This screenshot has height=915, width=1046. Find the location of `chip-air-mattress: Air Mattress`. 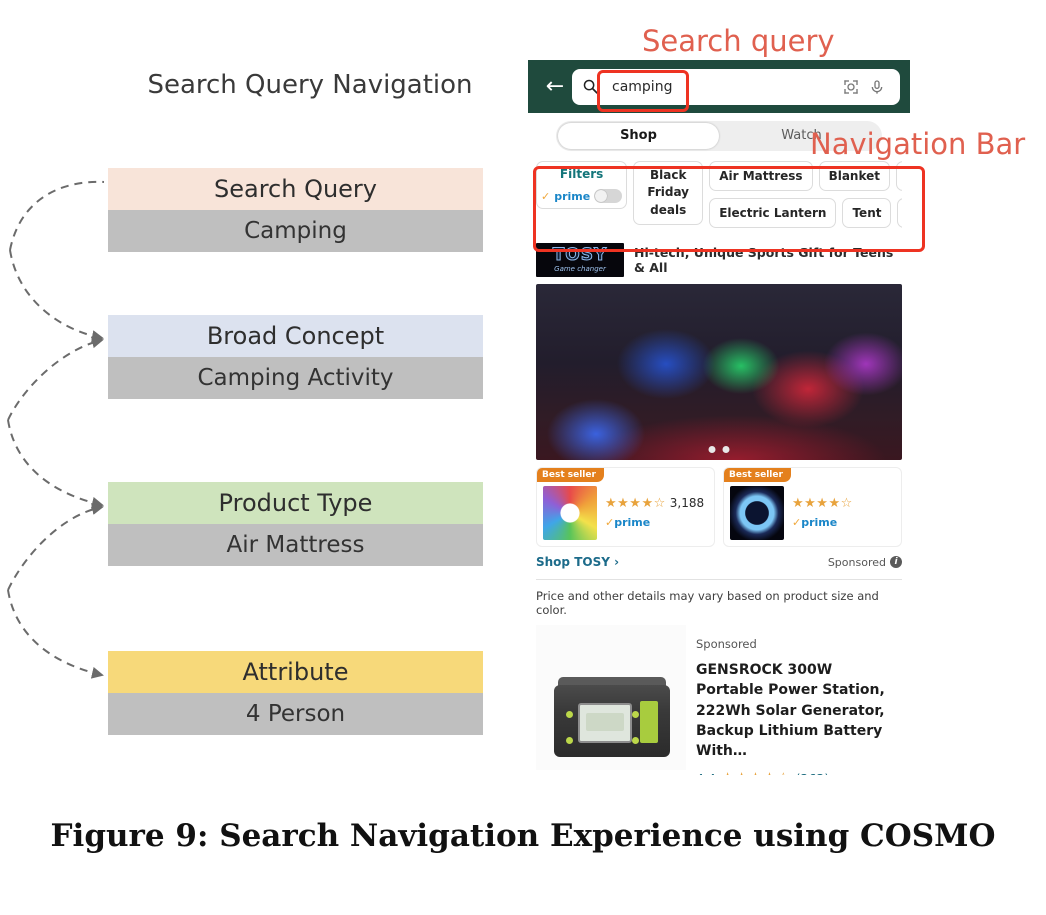

chip-air-mattress: Air Mattress is located at coordinates (761, 176).